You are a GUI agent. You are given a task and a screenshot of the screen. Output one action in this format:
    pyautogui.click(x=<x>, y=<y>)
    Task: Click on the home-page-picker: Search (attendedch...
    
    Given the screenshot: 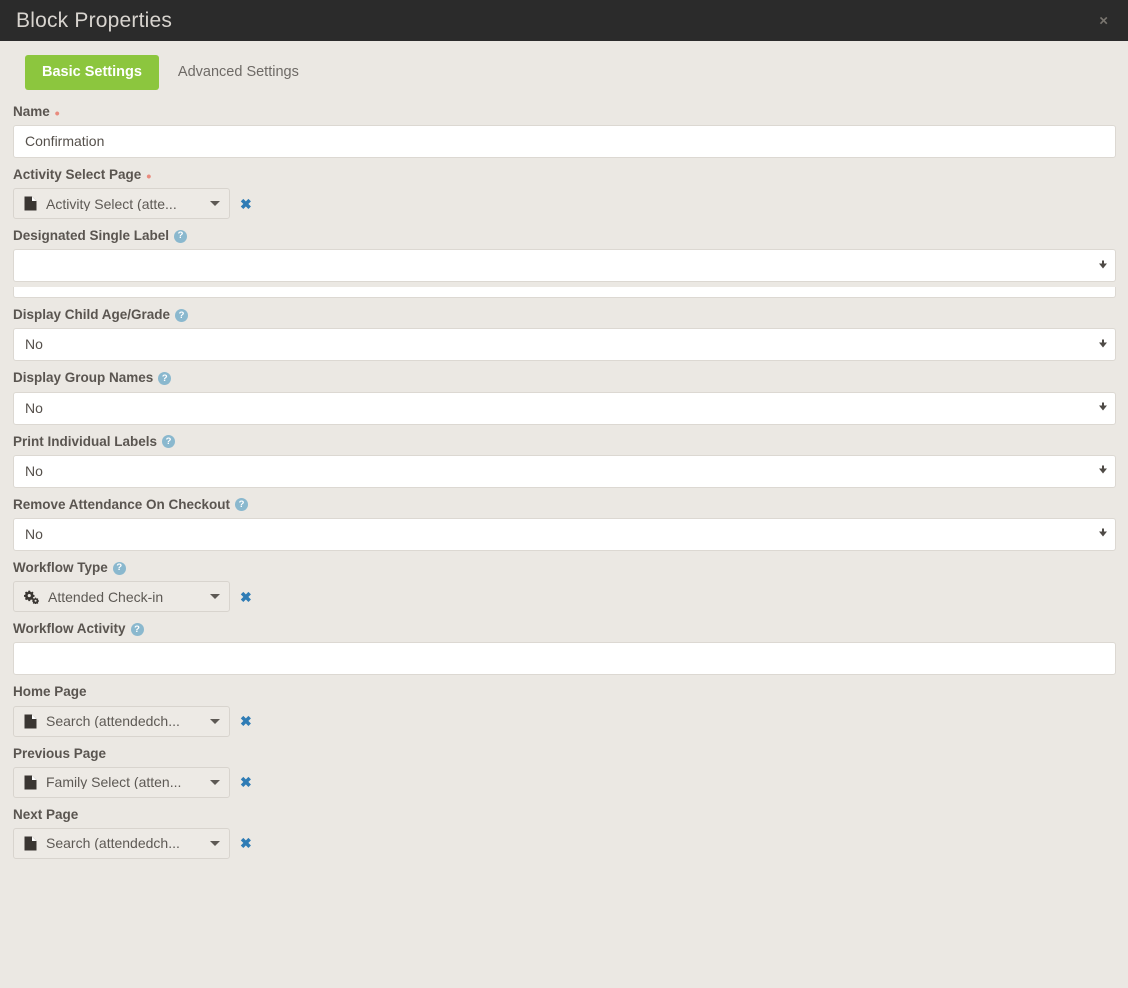 What is the action you would take?
    pyautogui.click(x=121, y=721)
    